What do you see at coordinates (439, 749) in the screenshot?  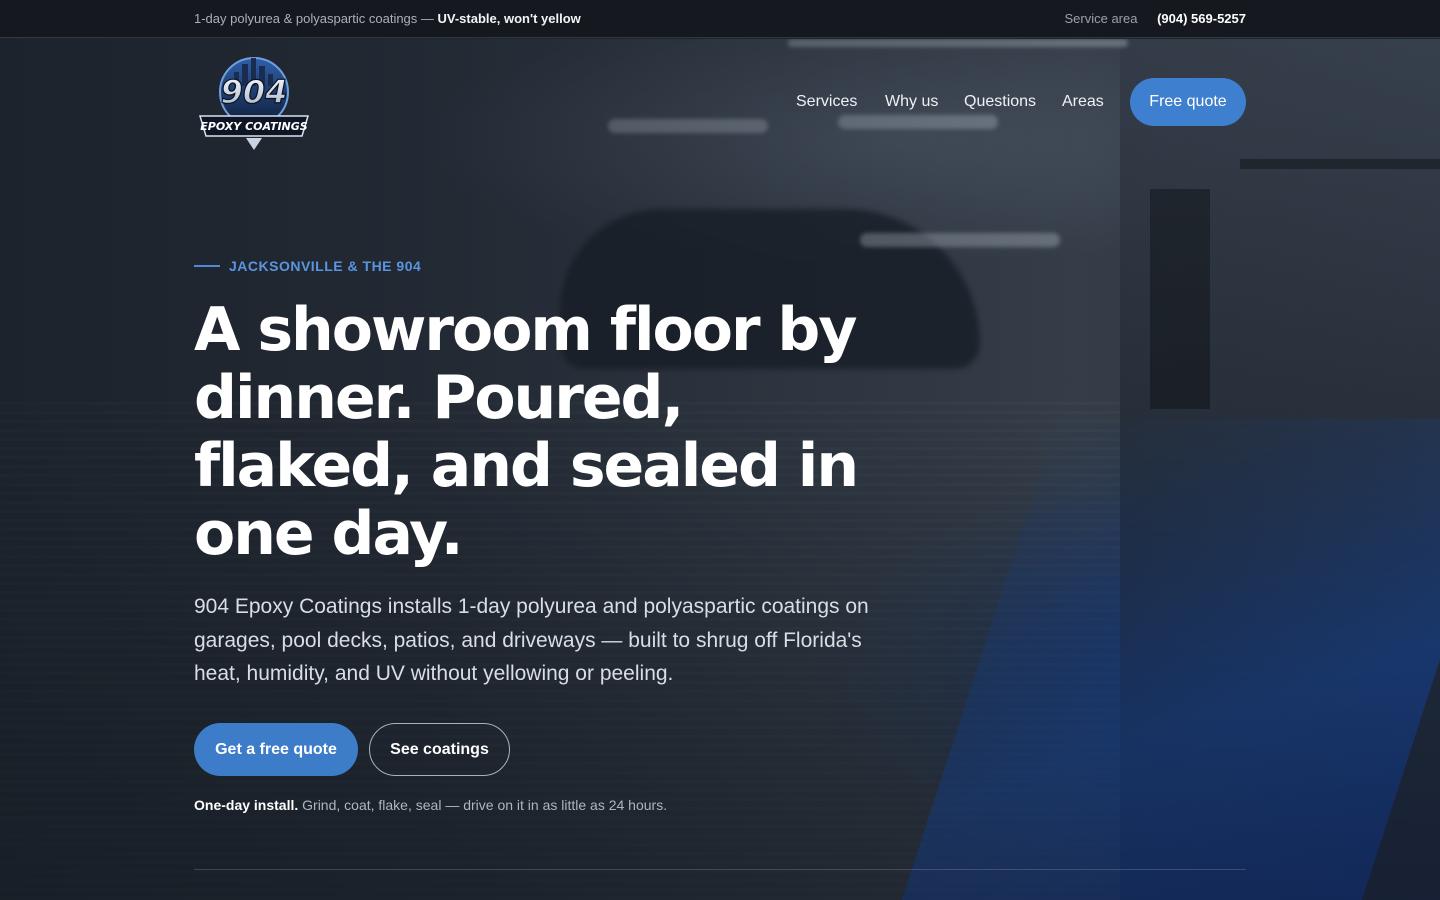 I see `see-coatings-button: See coatings` at bounding box center [439, 749].